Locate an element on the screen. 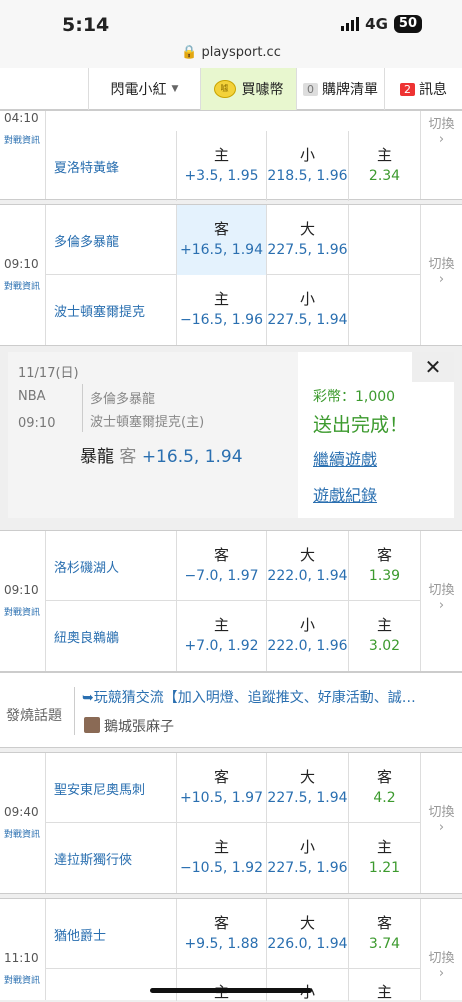 The width and height of the screenshot is (462, 1002). network-label: 4G is located at coordinates (376, 24).